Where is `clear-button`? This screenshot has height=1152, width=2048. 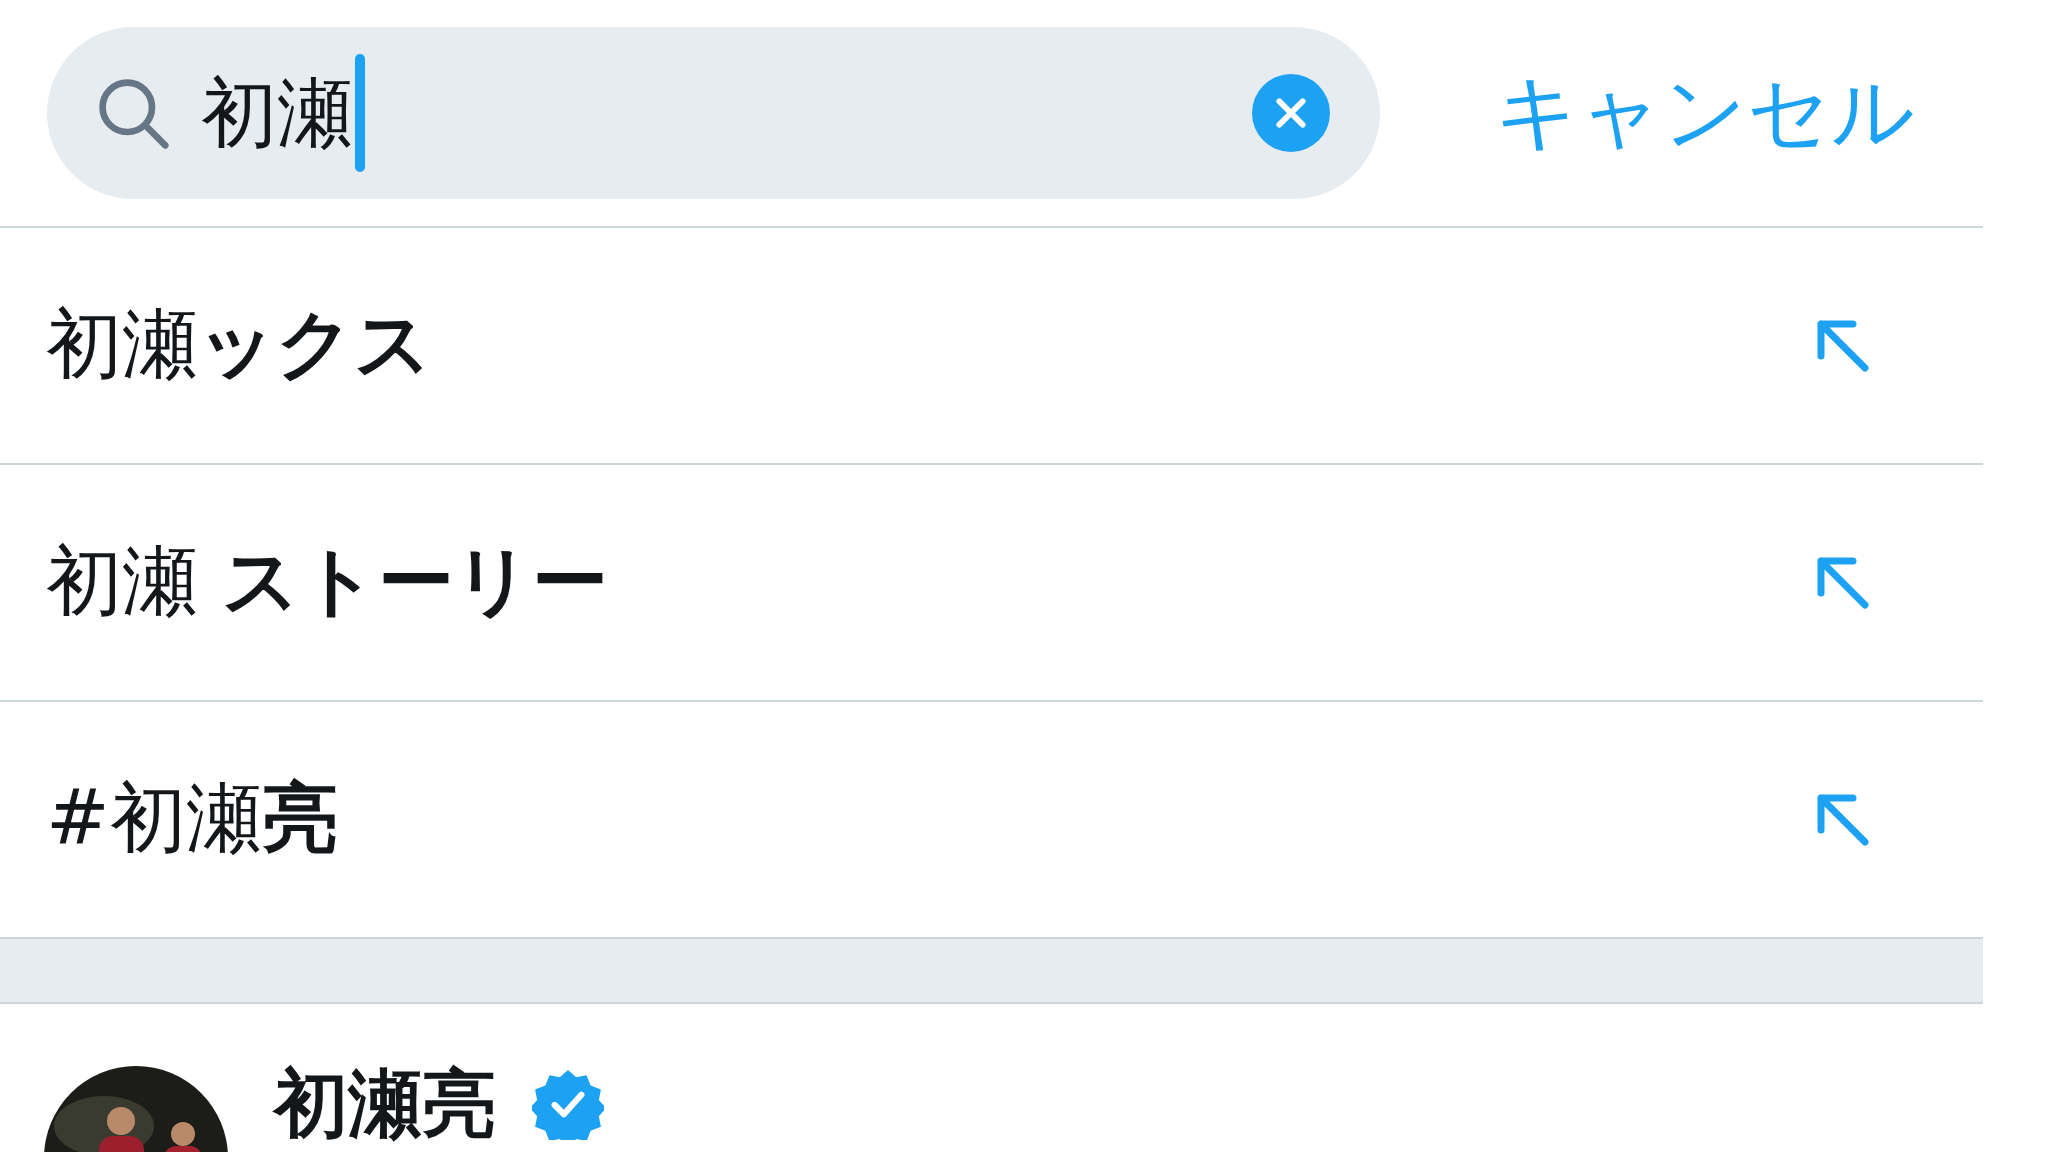 clear-button is located at coordinates (1291, 113).